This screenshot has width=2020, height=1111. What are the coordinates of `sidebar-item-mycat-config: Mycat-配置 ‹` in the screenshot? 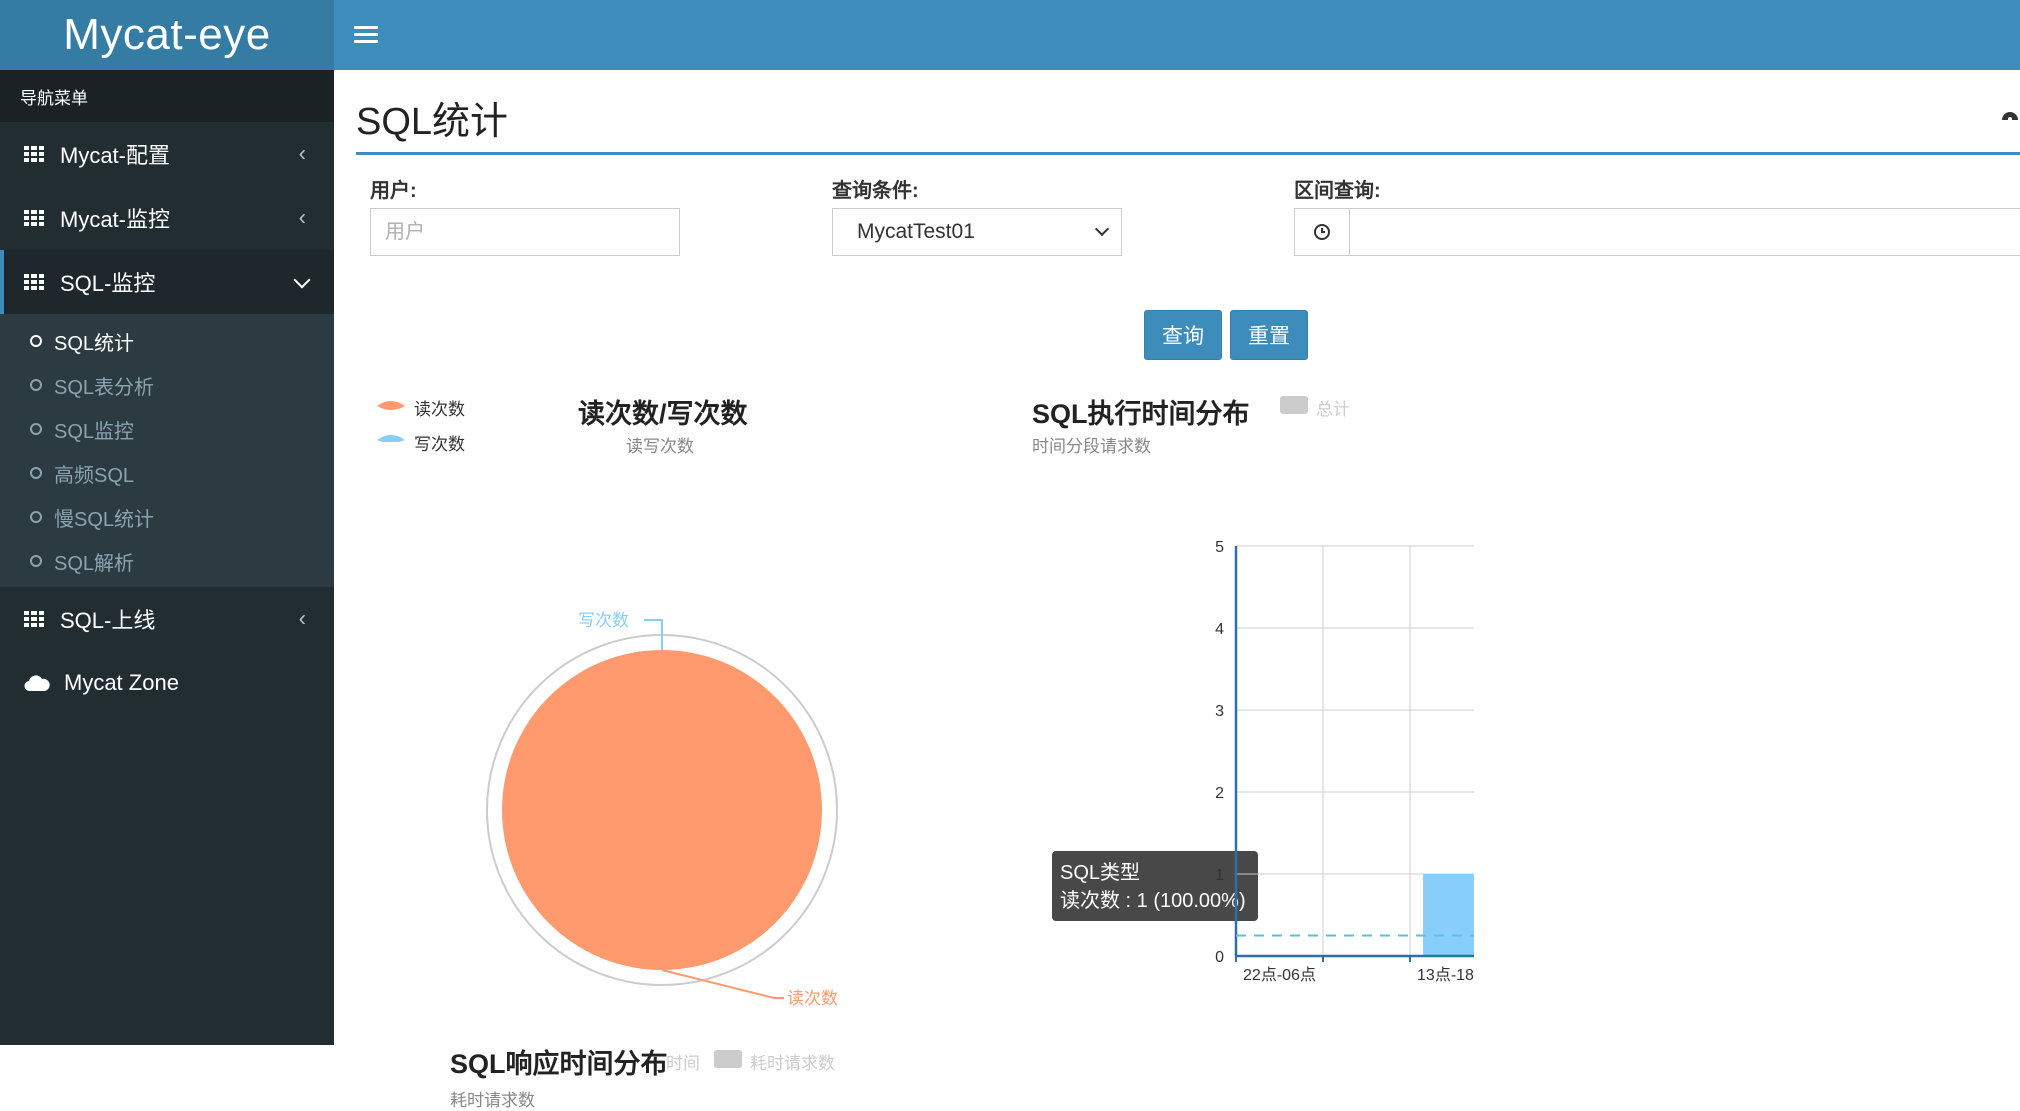 It's located at (167, 154).